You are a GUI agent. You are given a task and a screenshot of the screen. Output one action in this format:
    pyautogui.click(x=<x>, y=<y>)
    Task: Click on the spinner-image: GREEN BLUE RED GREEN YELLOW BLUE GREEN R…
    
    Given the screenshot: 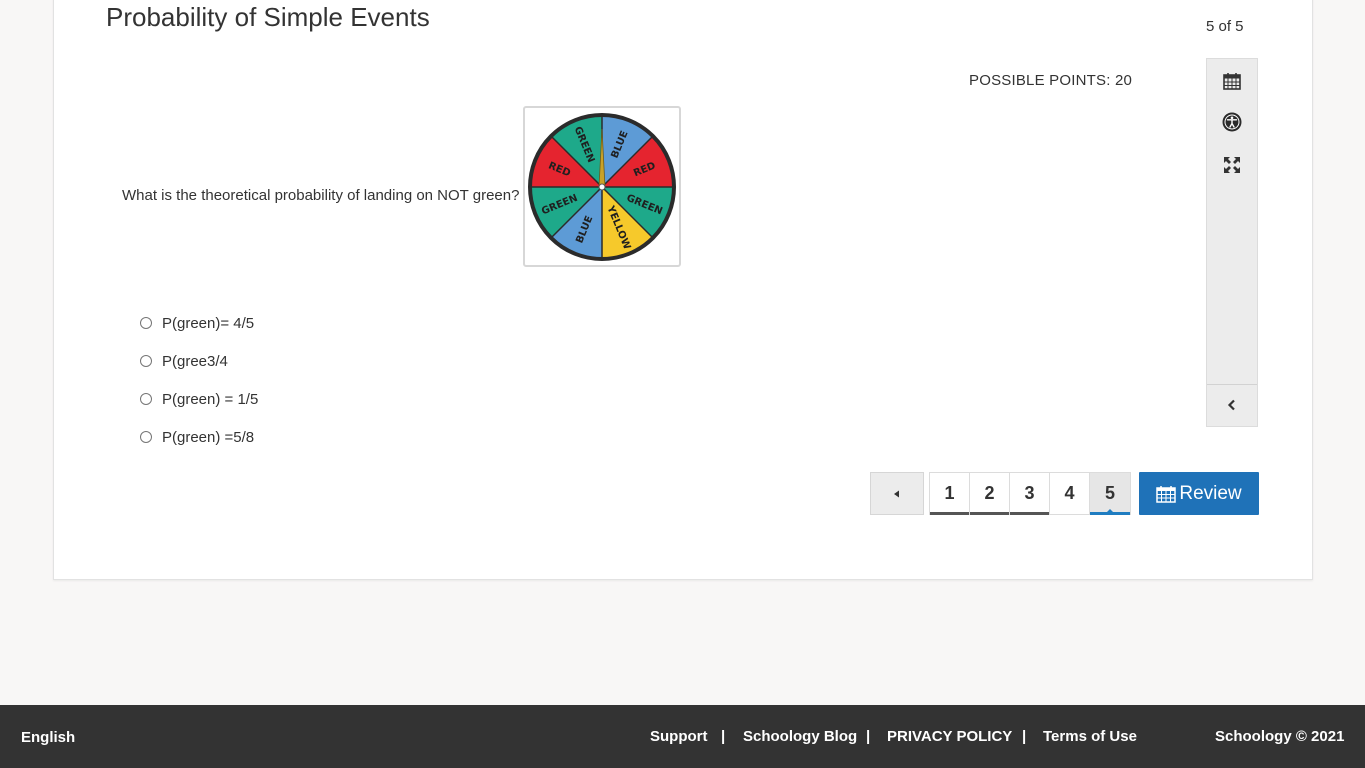 What is the action you would take?
    pyautogui.click(x=602, y=186)
    